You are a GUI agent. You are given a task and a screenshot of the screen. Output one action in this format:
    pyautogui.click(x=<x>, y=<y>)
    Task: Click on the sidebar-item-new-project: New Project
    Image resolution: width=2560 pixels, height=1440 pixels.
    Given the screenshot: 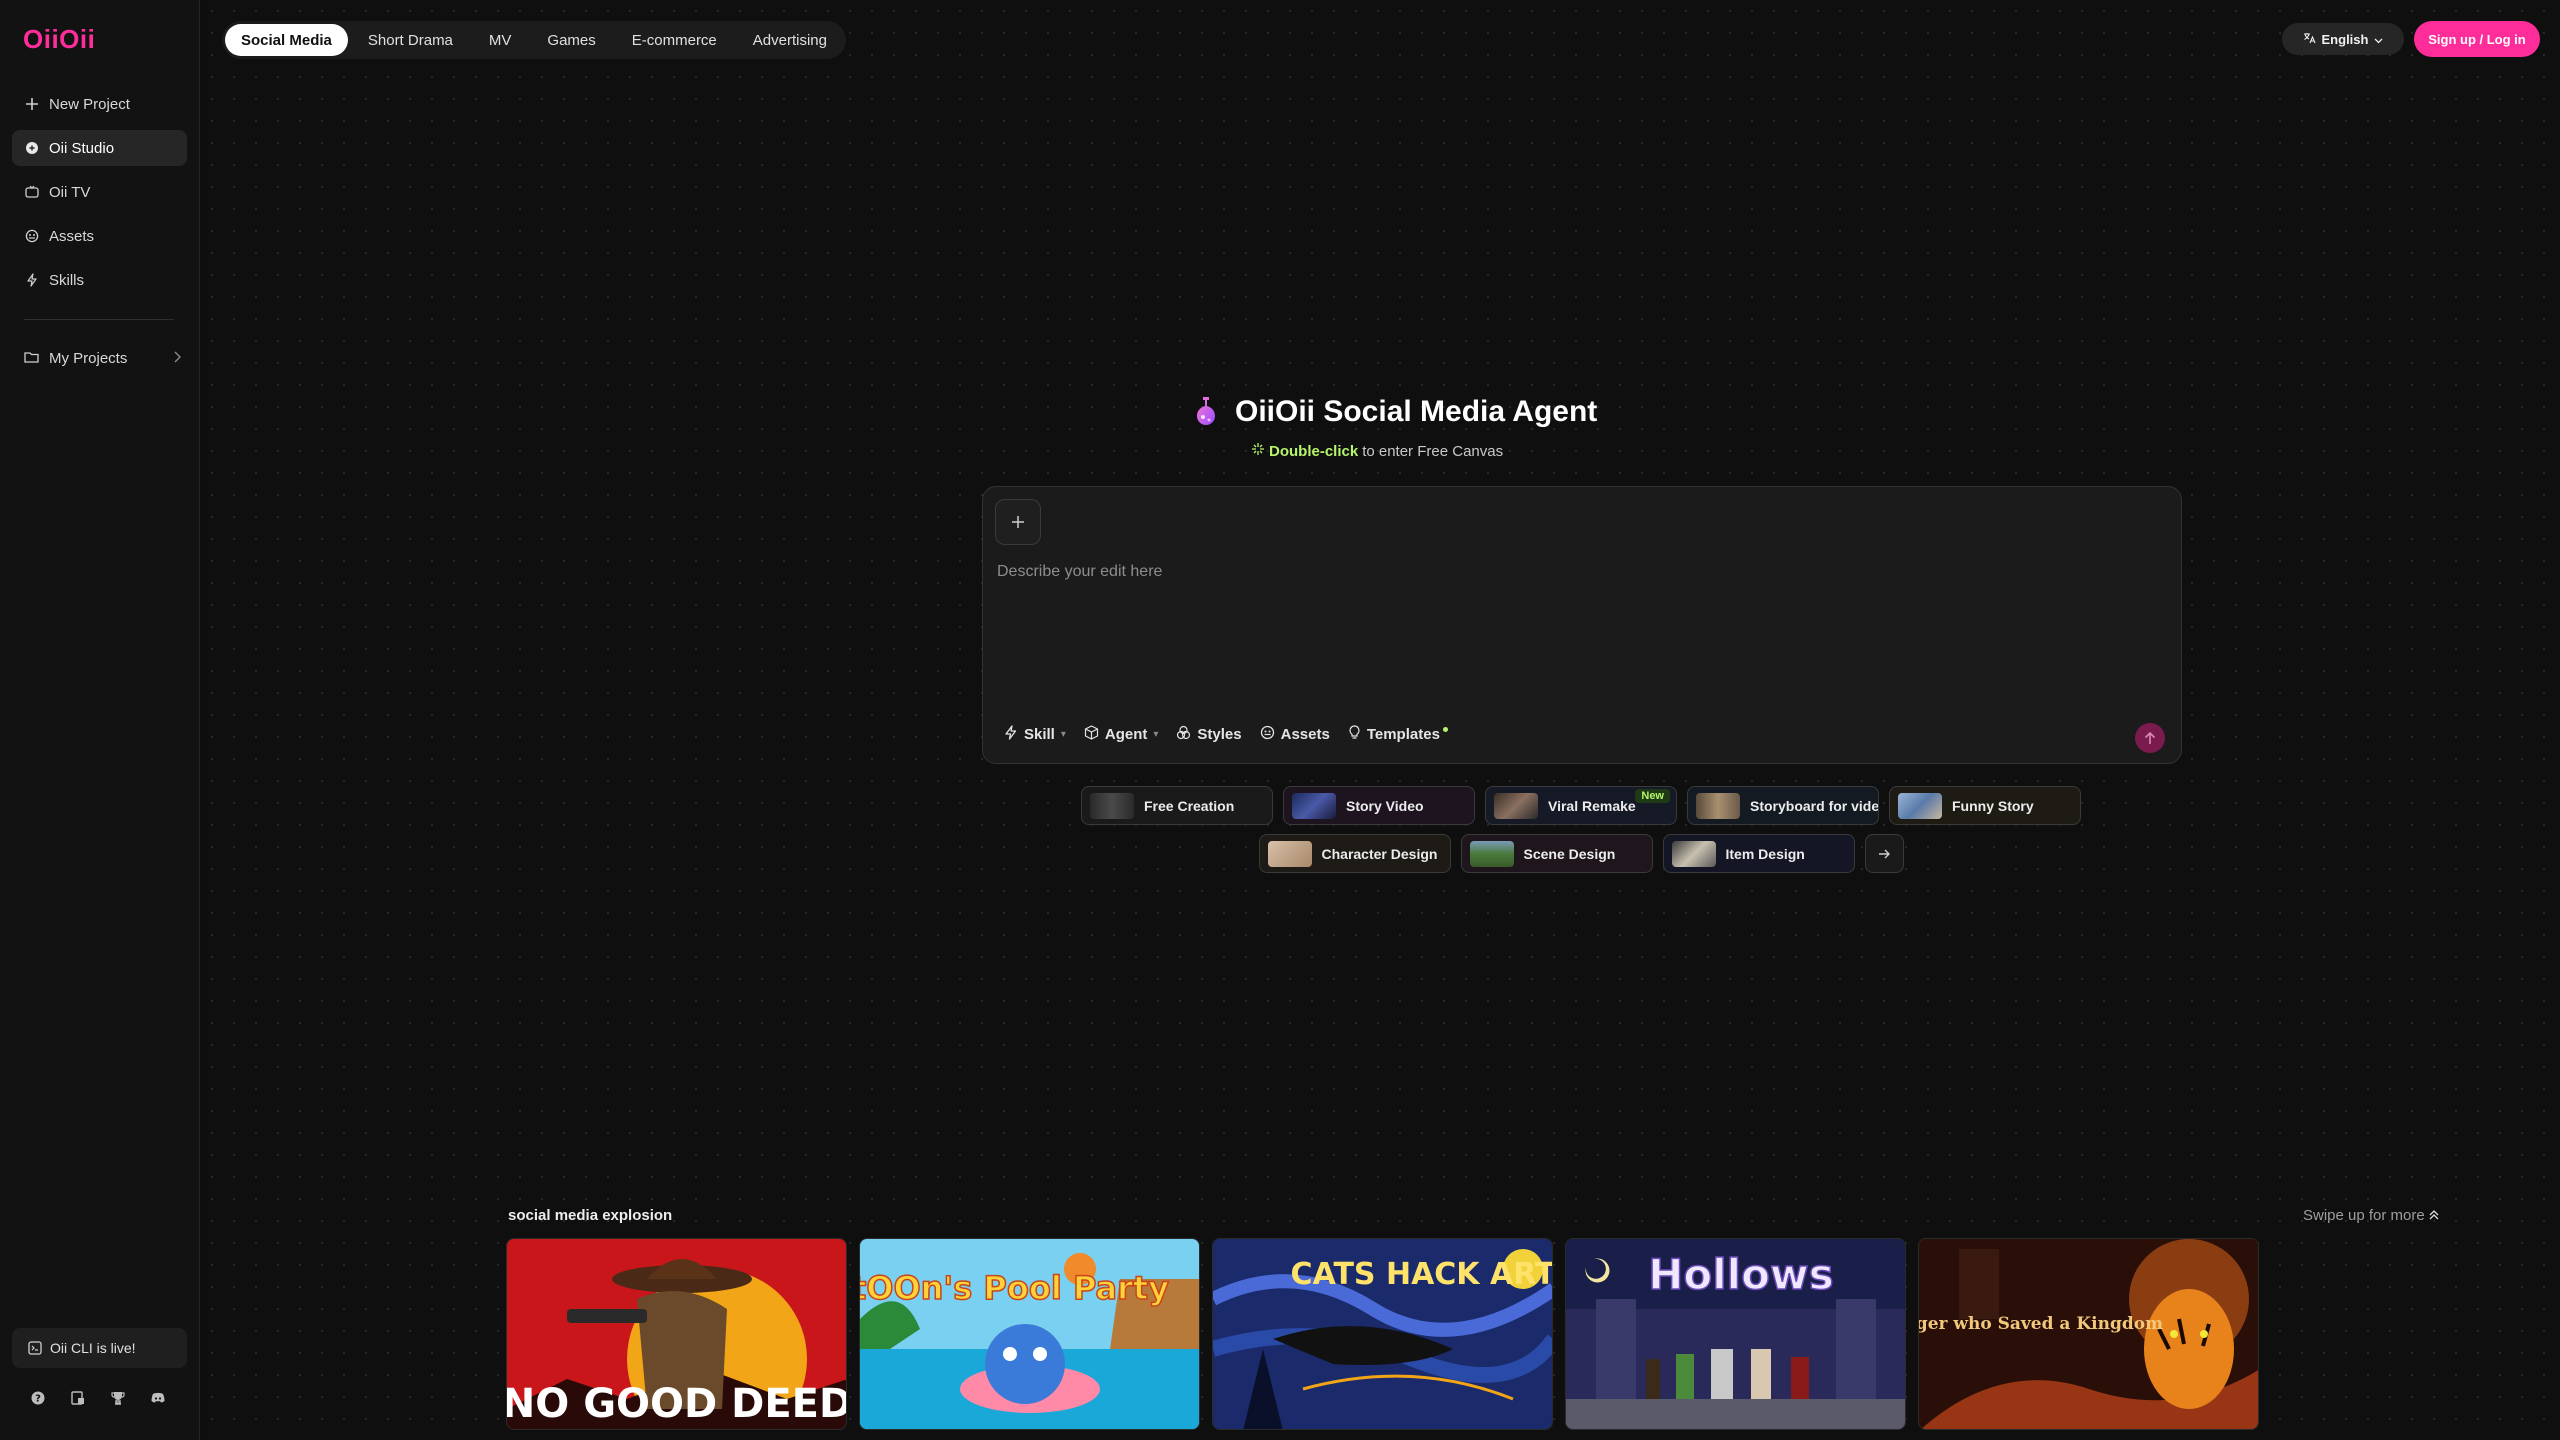 What is the action you would take?
    pyautogui.click(x=99, y=104)
    